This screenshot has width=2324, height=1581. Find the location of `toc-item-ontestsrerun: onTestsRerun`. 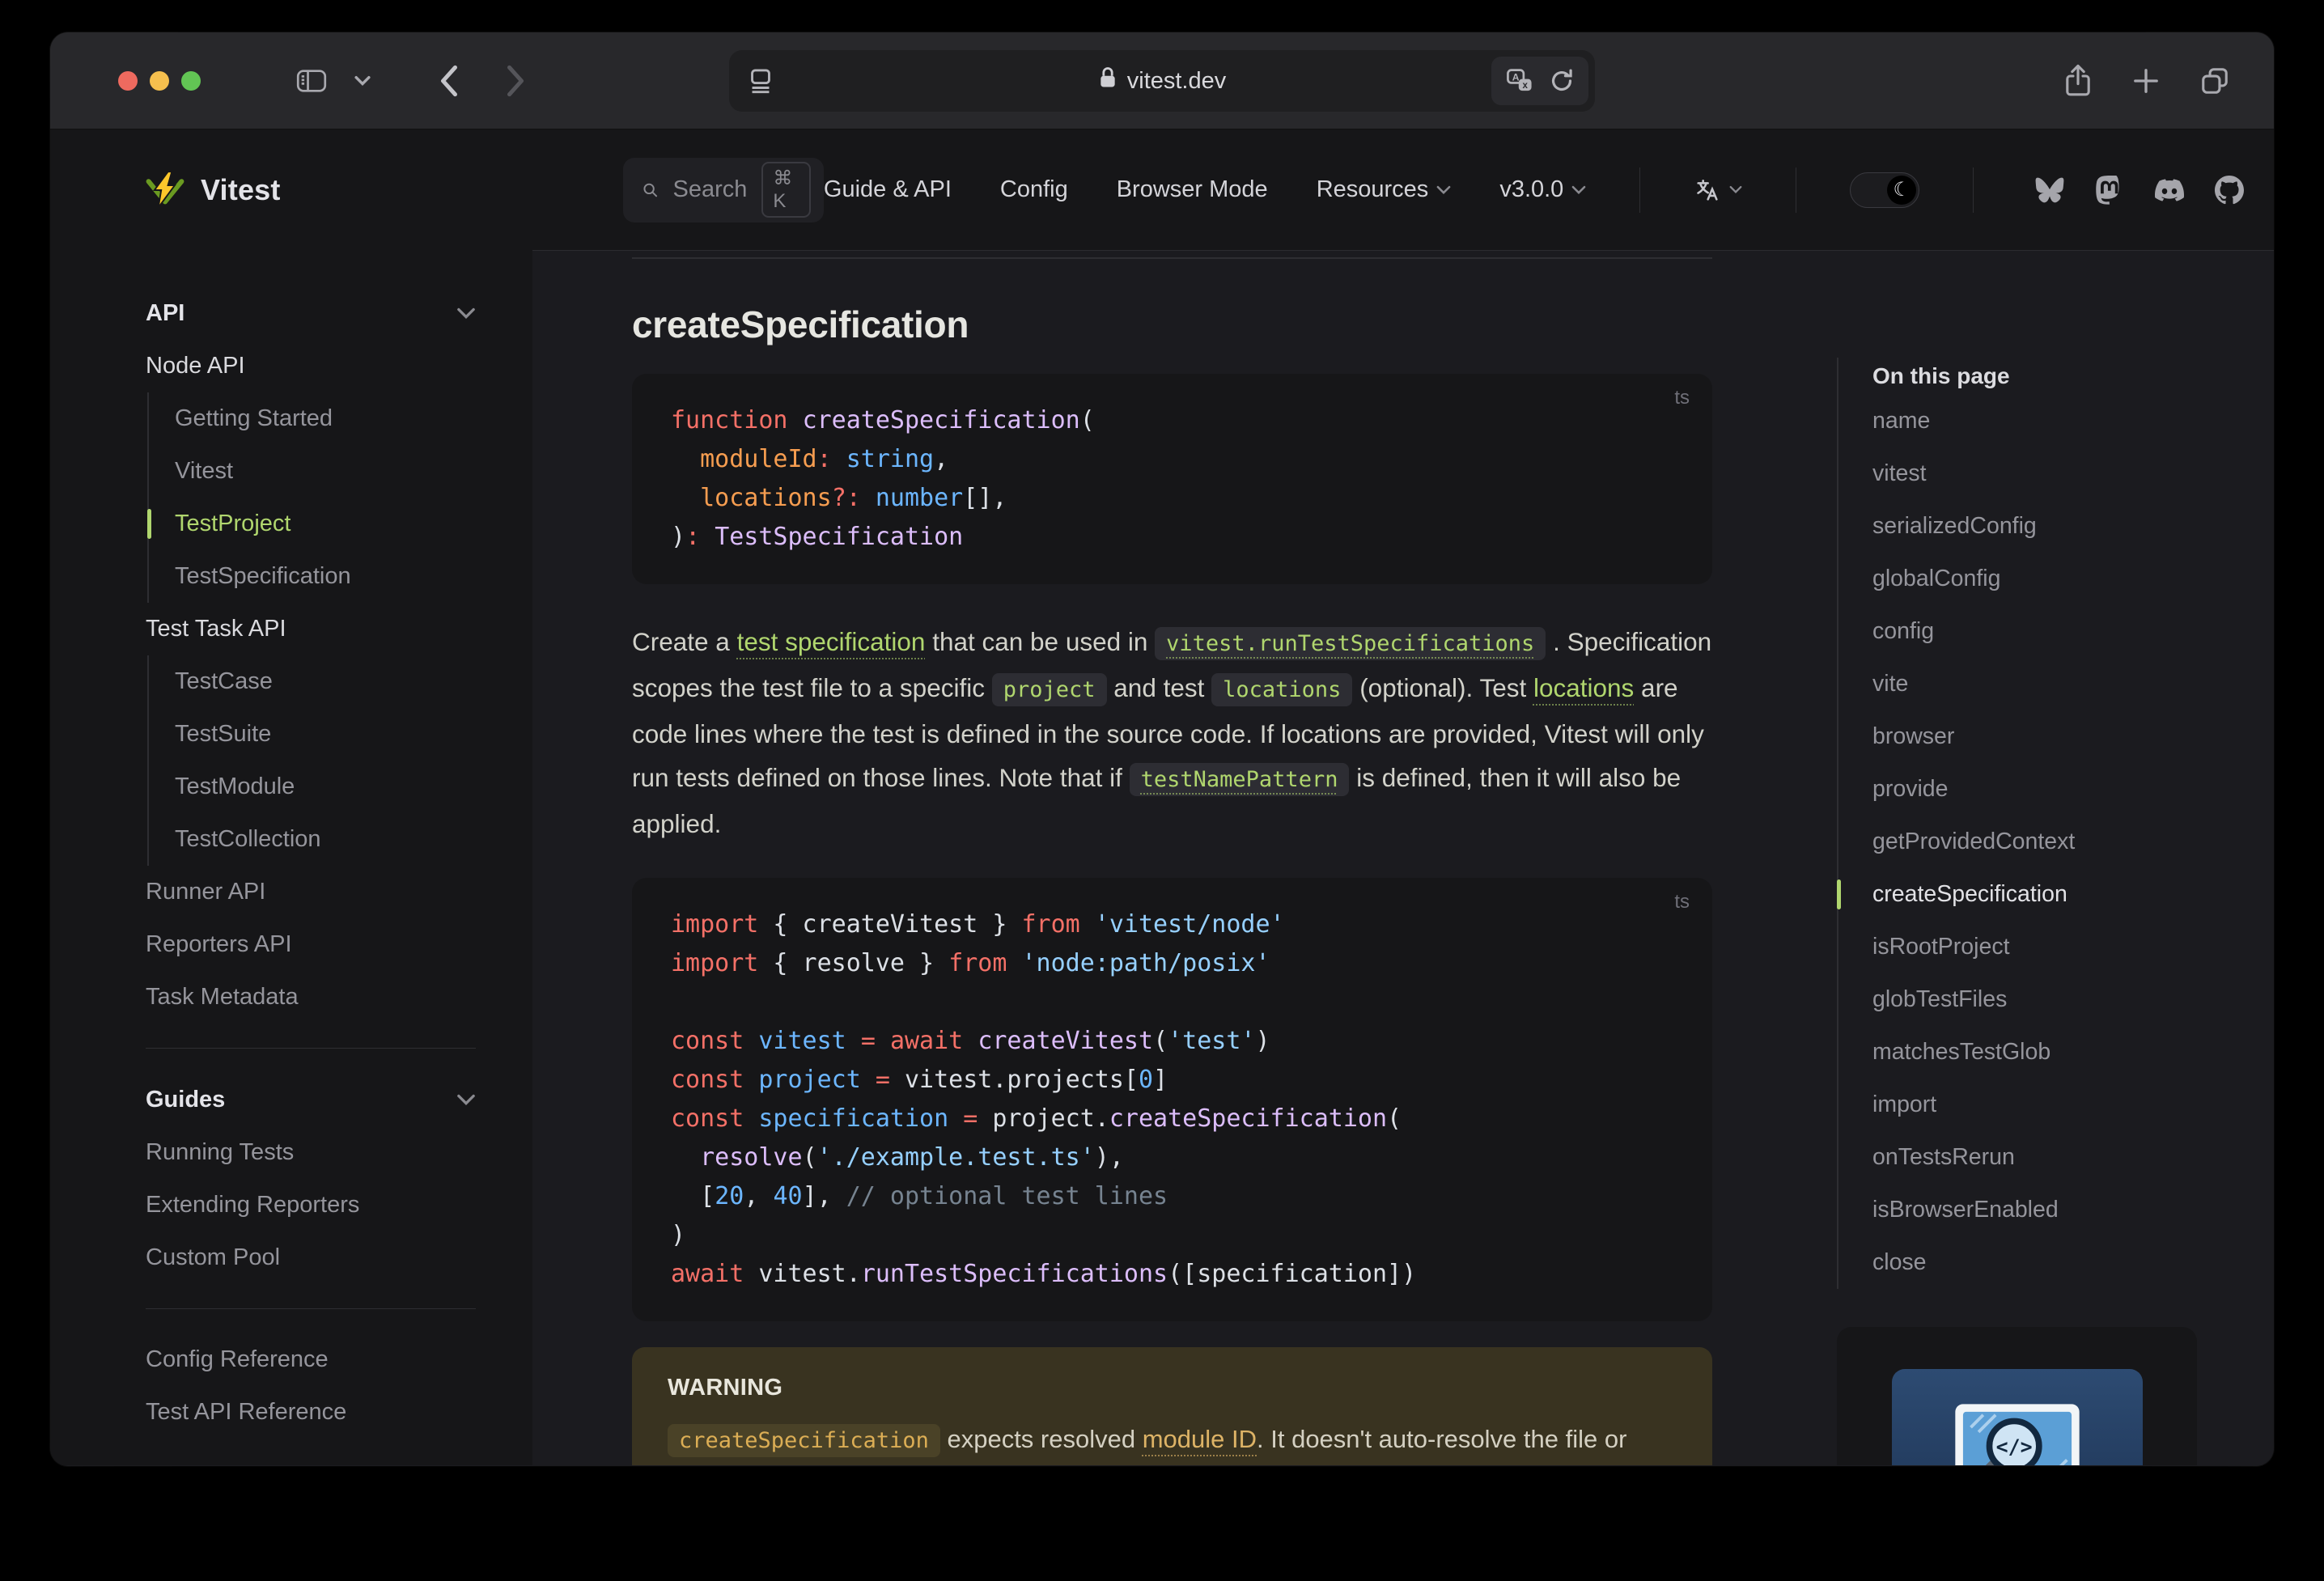

toc-item-ontestsrerun: onTestsRerun is located at coordinates (2029, 1157).